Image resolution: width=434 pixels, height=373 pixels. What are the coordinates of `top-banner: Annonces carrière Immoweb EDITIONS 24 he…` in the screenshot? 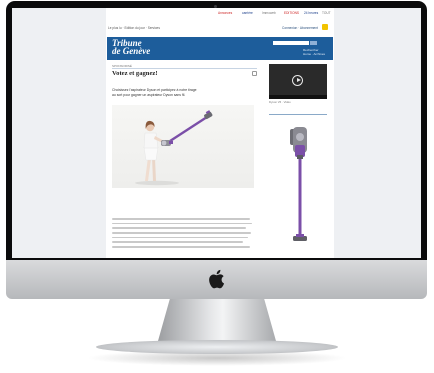 It's located at (220, 15).